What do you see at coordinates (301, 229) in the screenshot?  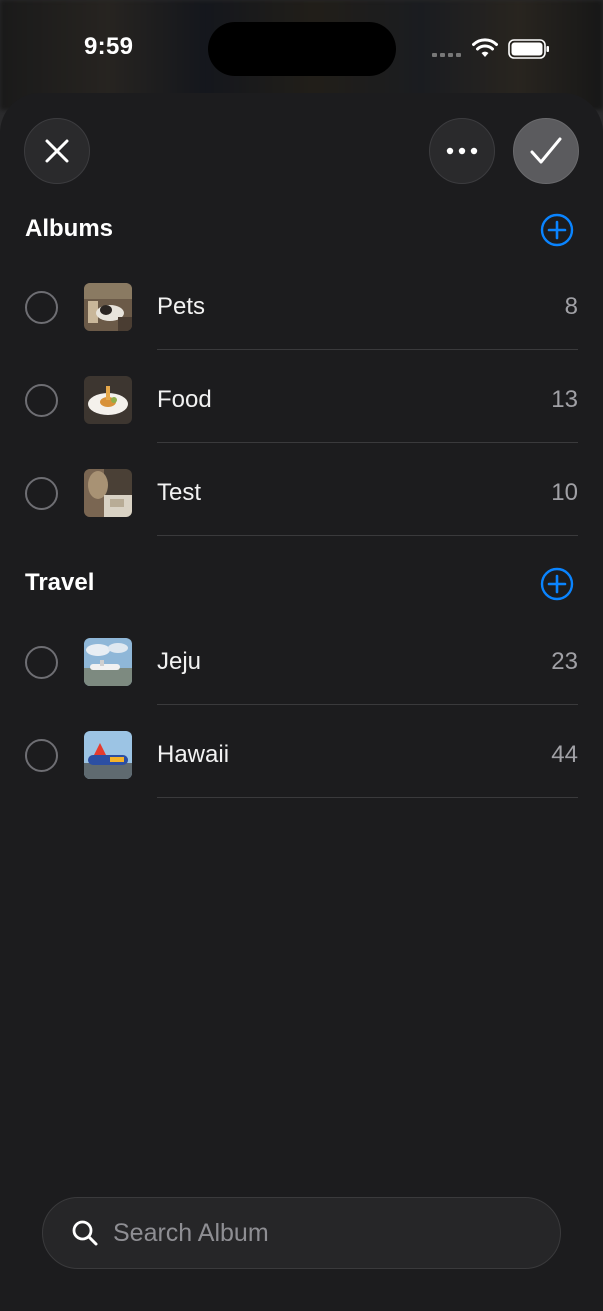 I see `section-header-albums: Albums` at bounding box center [301, 229].